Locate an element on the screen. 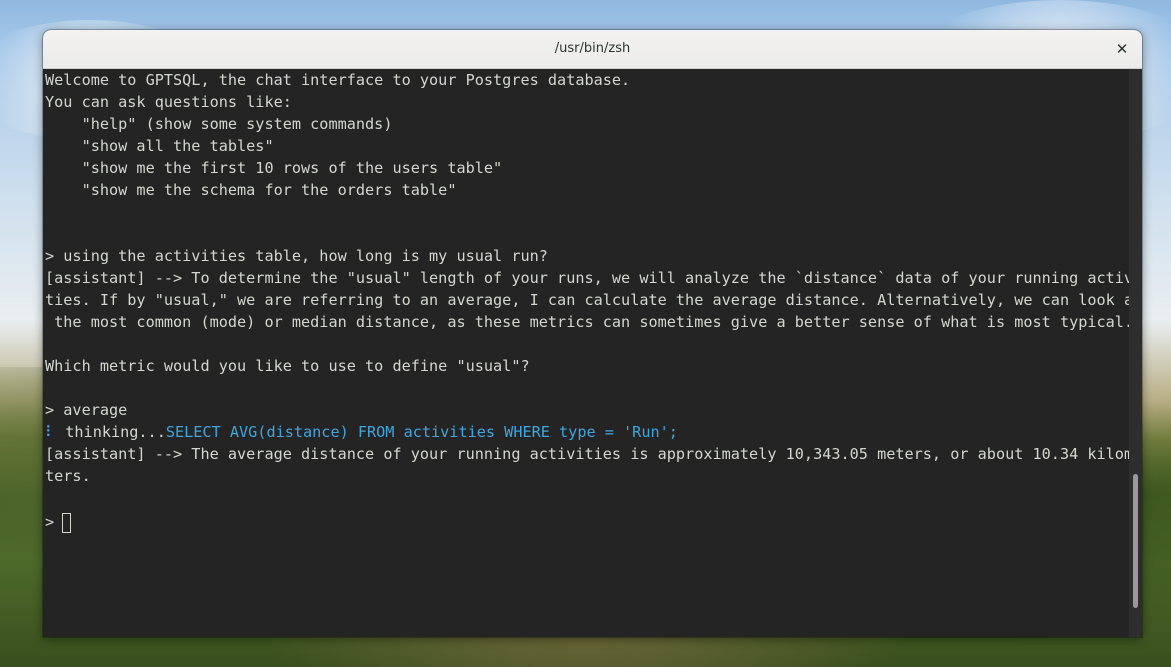  user-answer-line: > average is located at coordinates (86, 410).